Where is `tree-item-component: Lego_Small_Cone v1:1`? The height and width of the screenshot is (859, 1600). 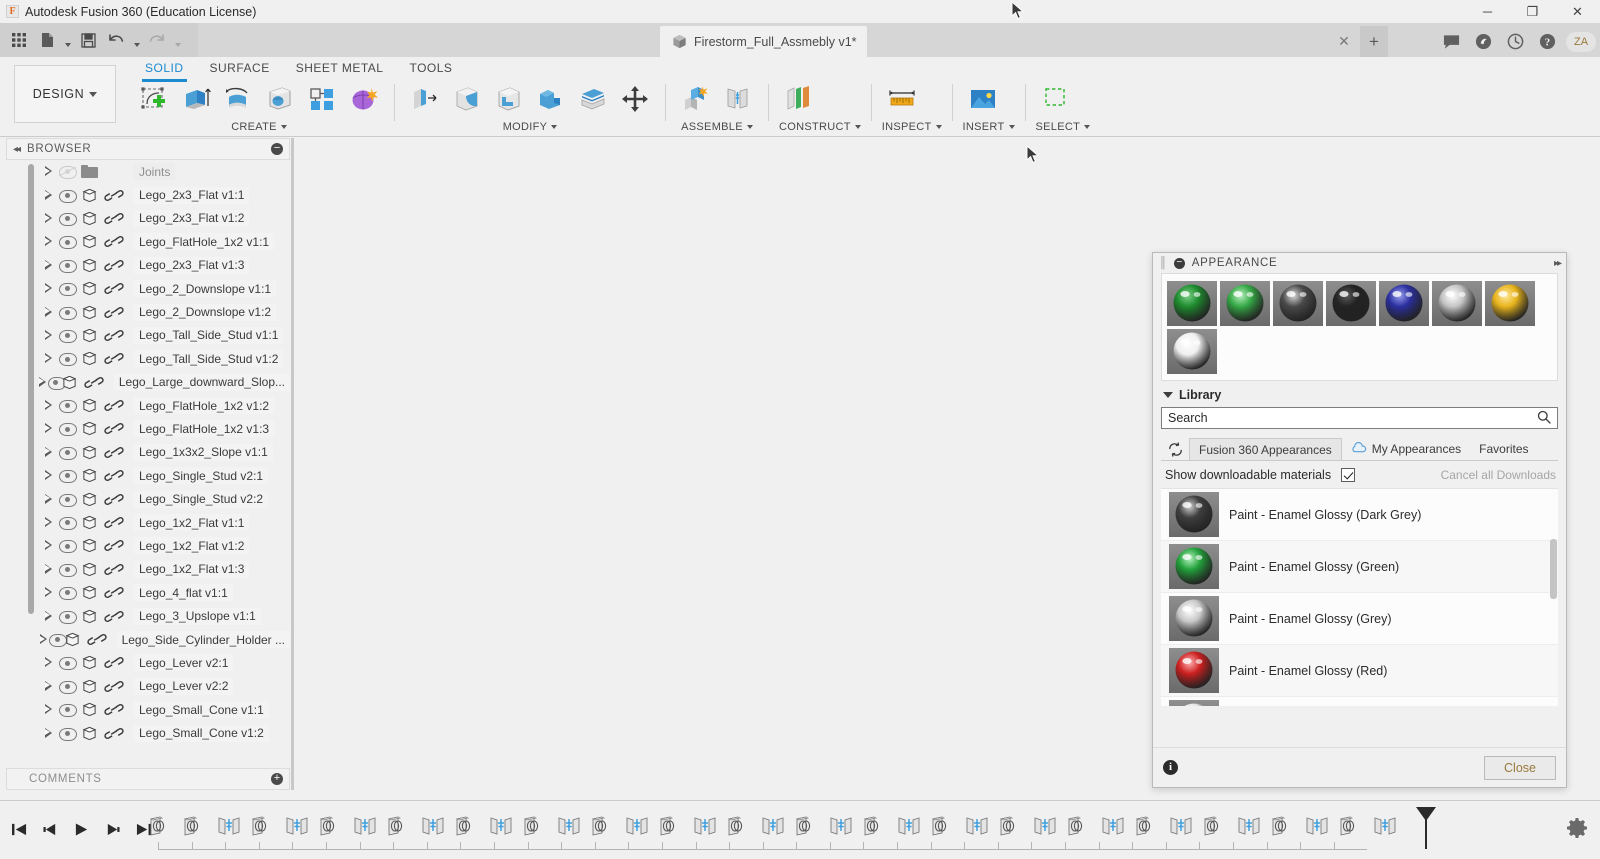 tree-item-component: Lego_Small_Cone v1:1 is located at coordinates (148, 709).